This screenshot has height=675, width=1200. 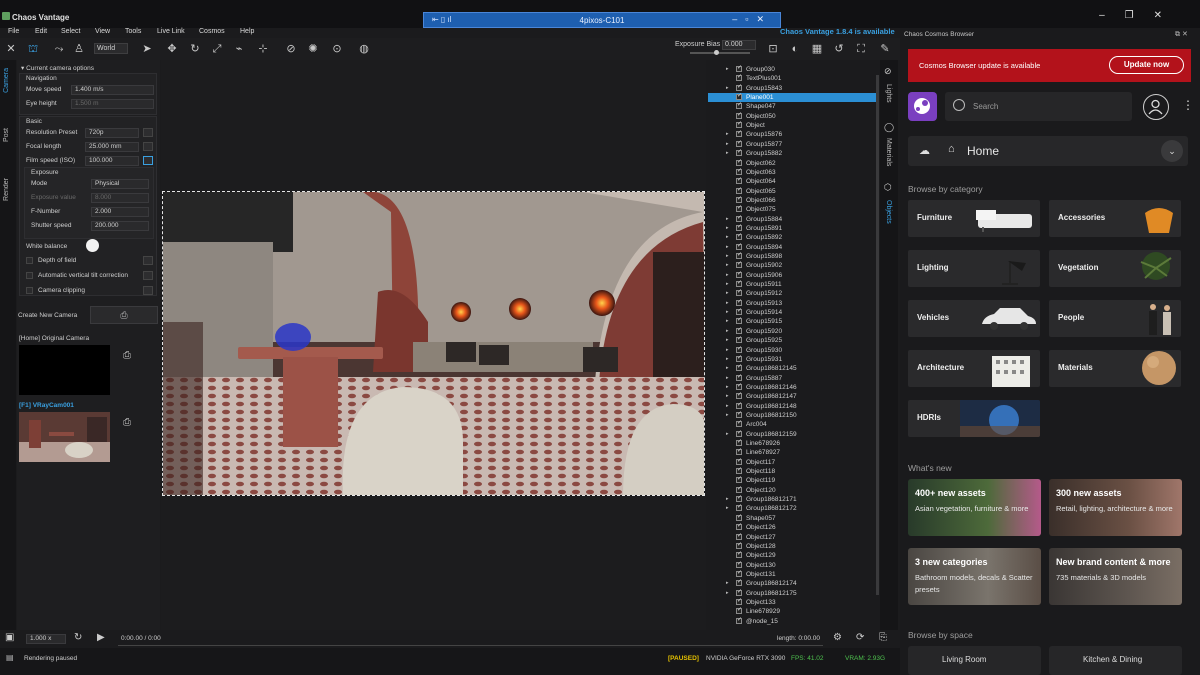 I want to click on crop-icon: ⊡, so click(x=773, y=49).